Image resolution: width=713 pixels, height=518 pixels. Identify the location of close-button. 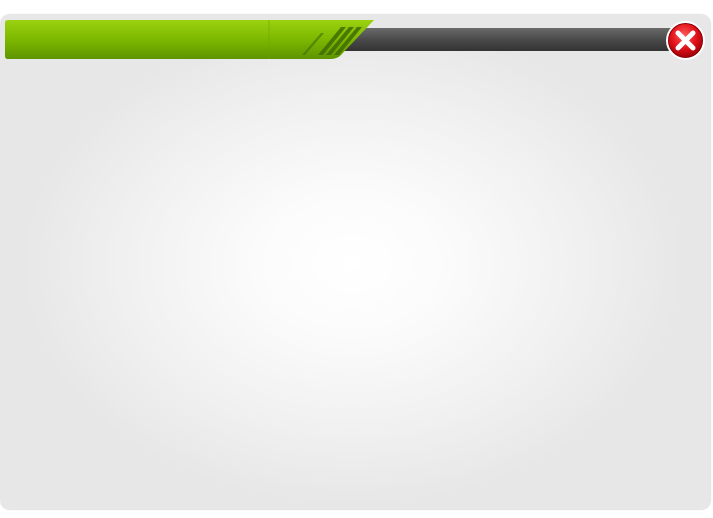
(685, 40).